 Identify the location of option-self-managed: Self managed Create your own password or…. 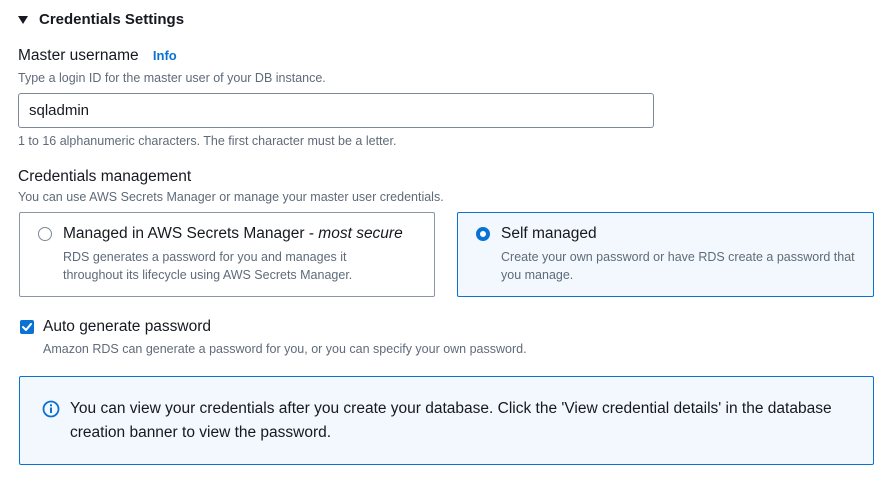
(665, 254).